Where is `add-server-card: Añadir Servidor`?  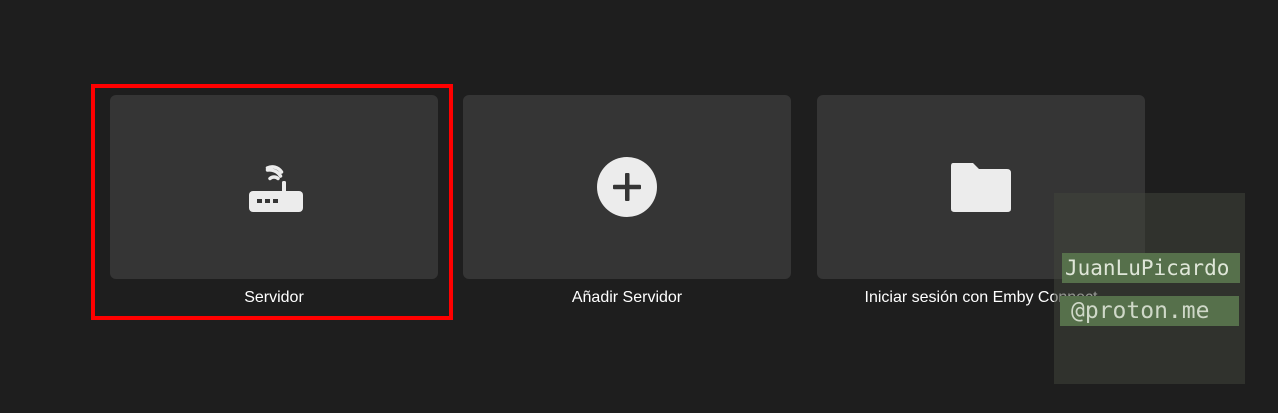 add-server-card: Añadir Servidor is located at coordinates (627, 200).